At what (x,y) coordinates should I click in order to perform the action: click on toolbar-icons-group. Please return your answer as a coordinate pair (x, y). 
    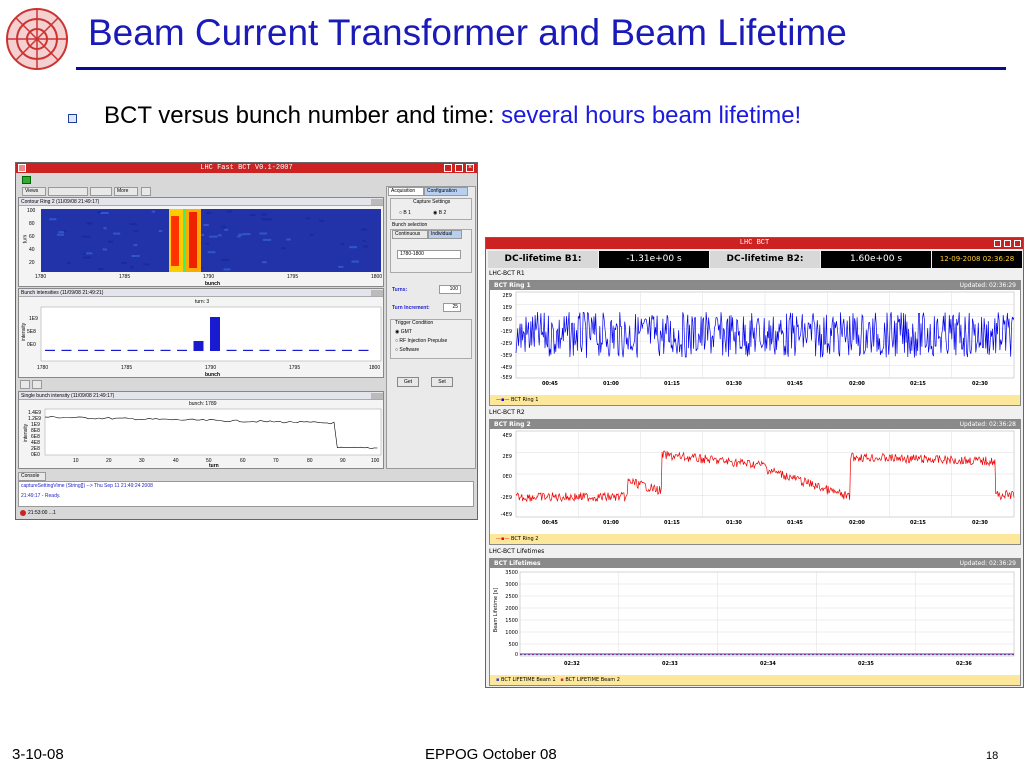
    Looking at the image, I should click on (68, 191).